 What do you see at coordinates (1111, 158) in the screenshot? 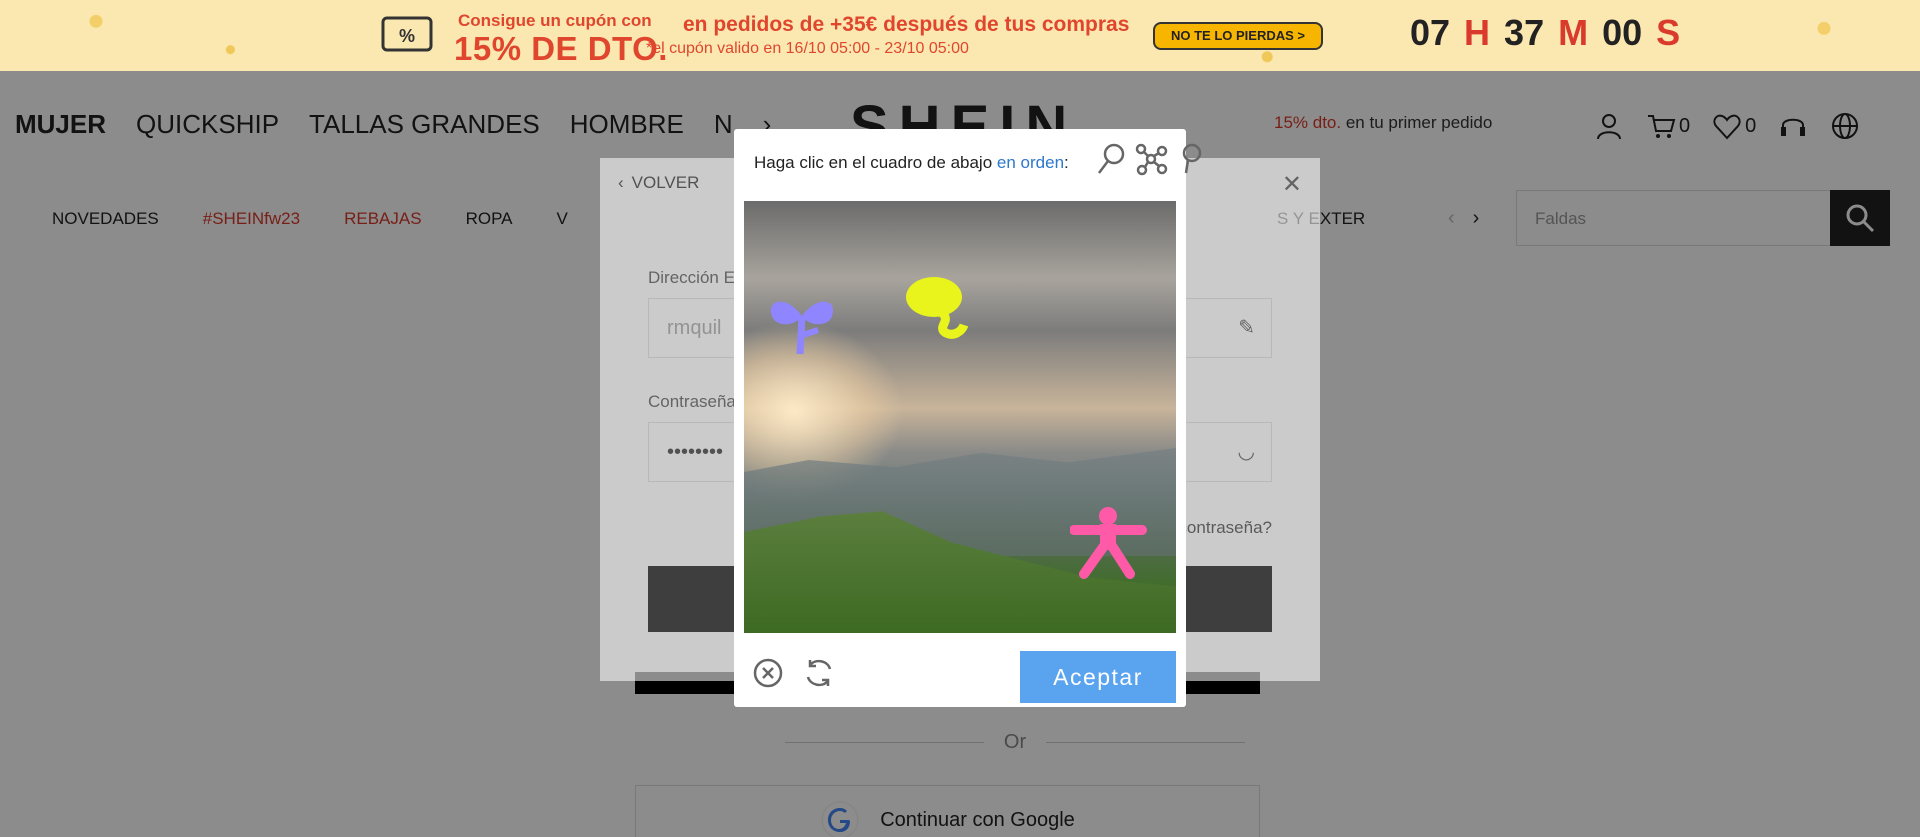
I see `balloon-outline-icon` at bounding box center [1111, 158].